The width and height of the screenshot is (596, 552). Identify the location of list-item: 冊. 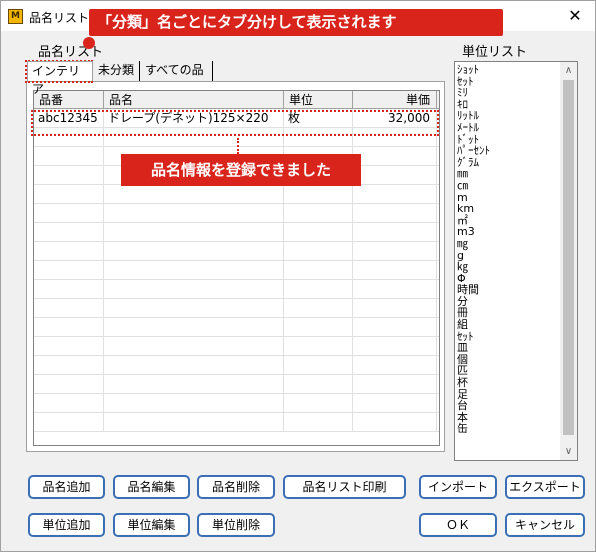
(507, 313).